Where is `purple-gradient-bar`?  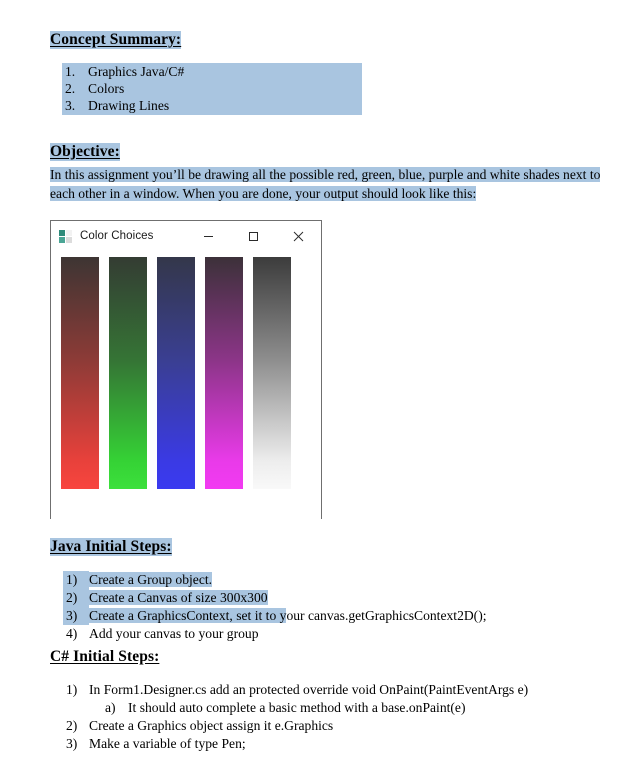
purple-gradient-bar is located at coordinates (224, 373).